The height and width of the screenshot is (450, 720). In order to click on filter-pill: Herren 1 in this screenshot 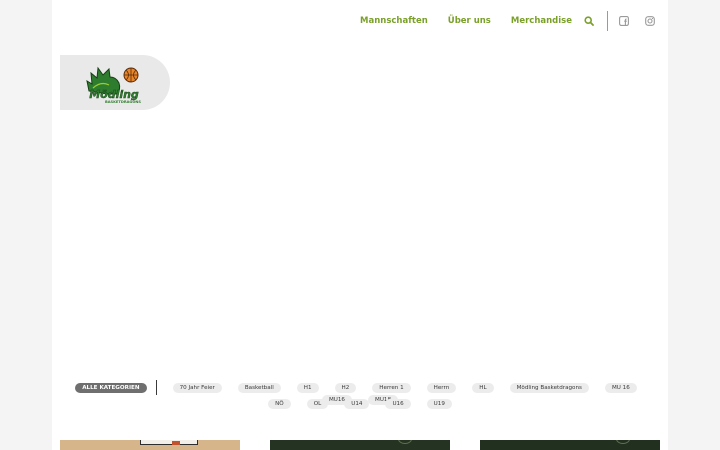, I will do `click(391, 387)`.